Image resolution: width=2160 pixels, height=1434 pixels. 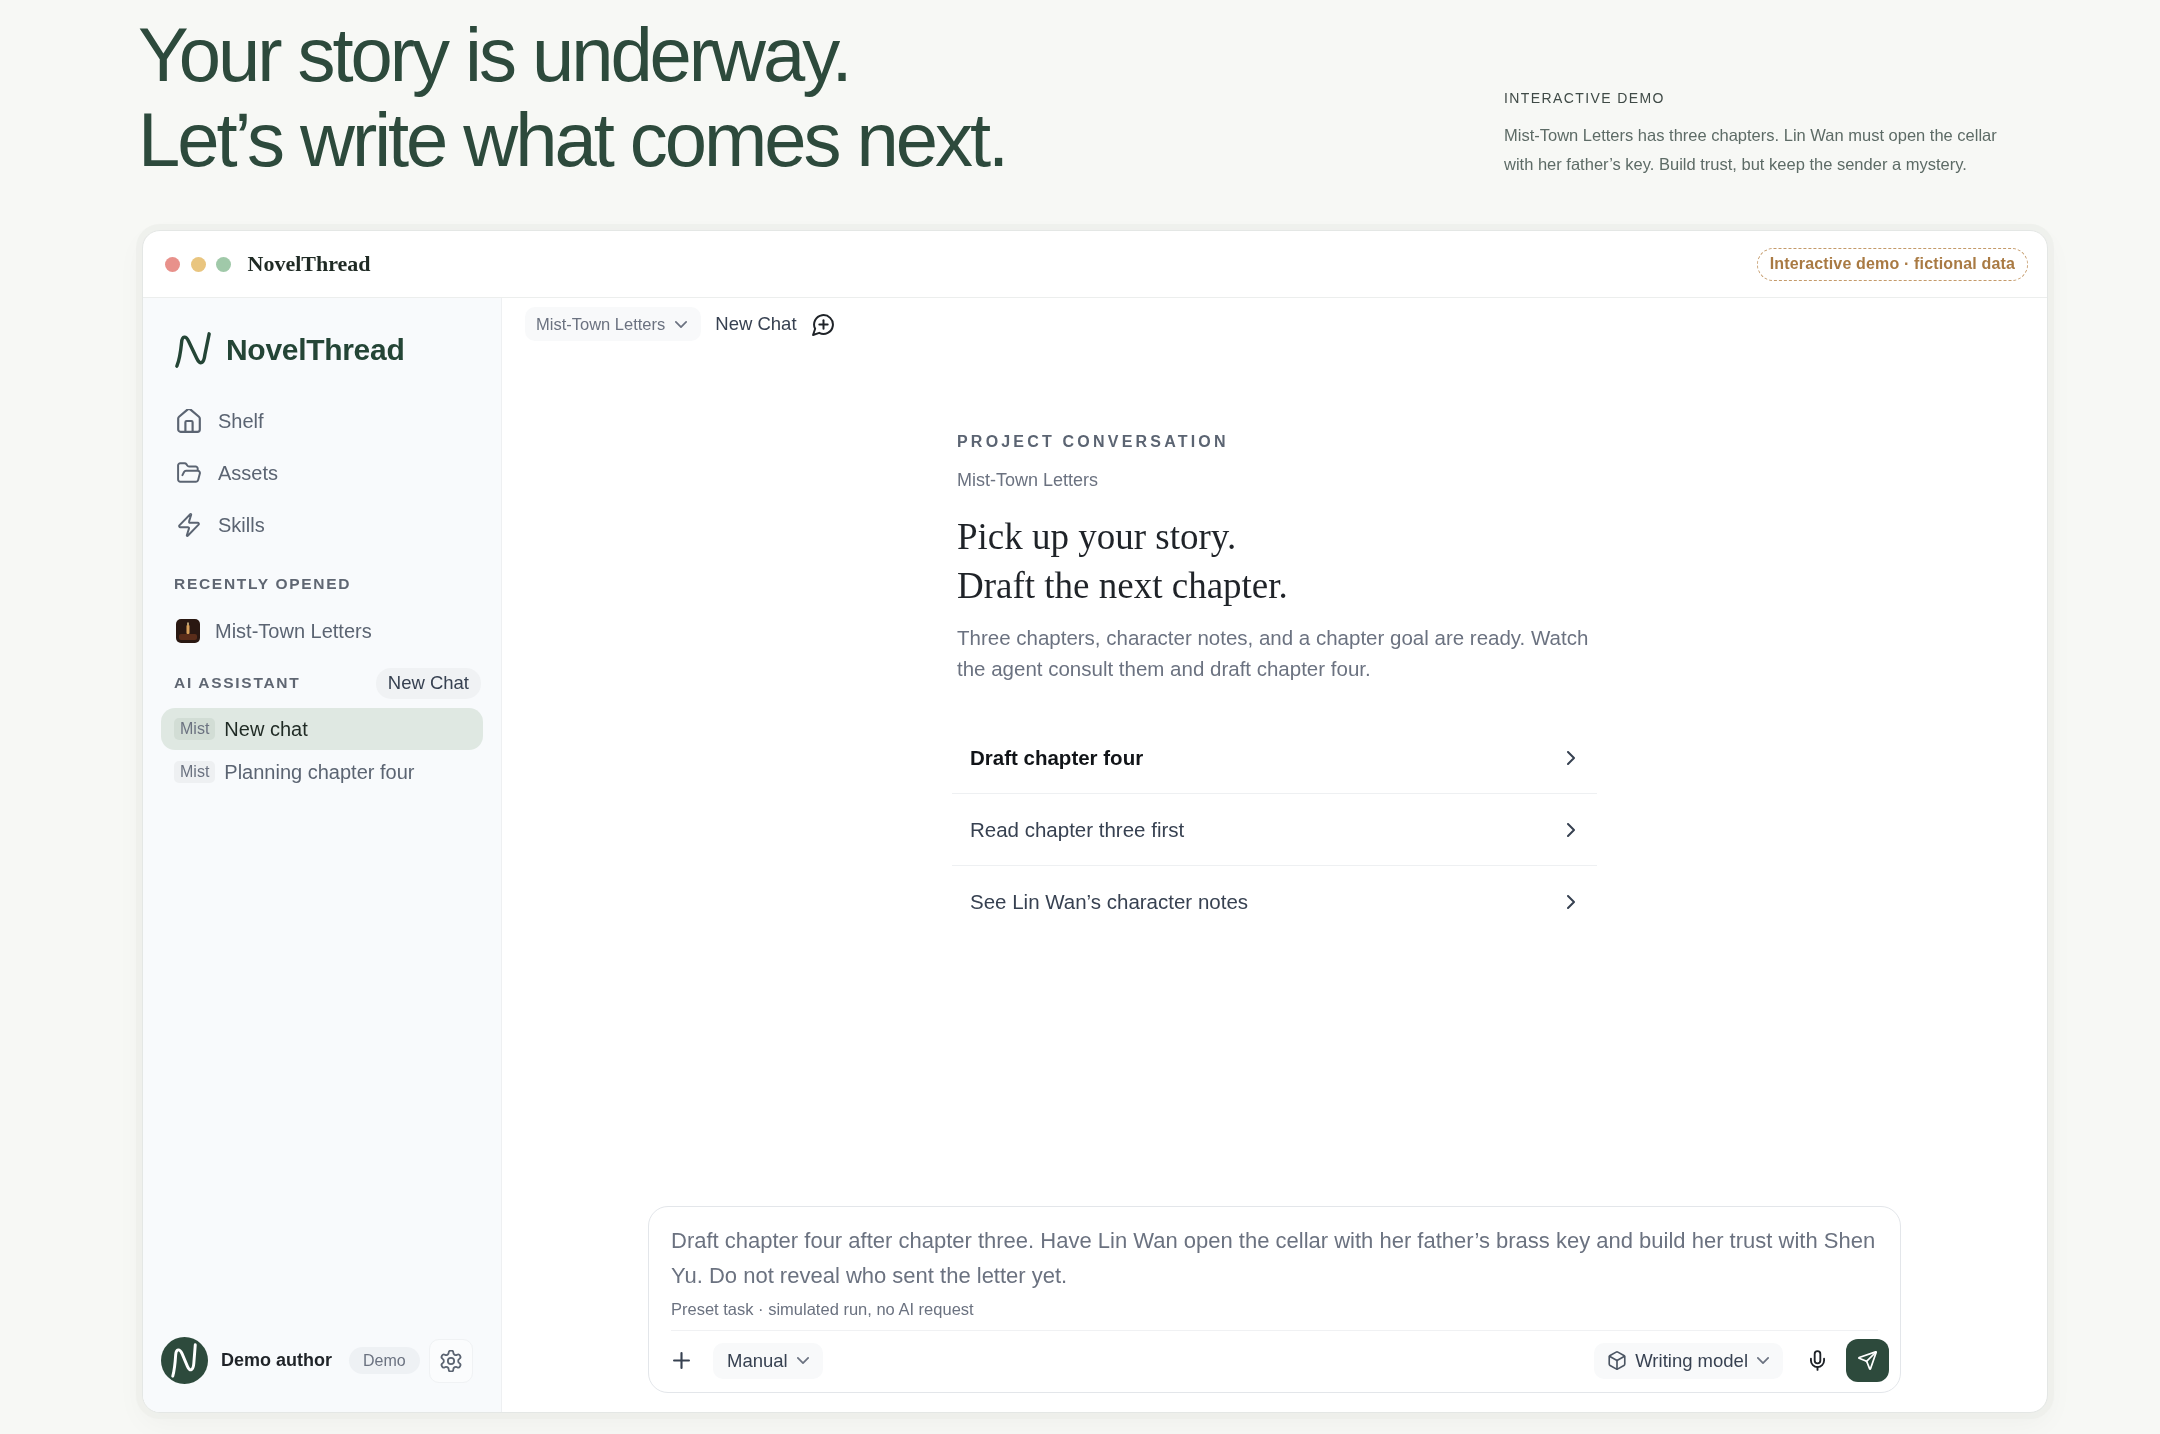 What do you see at coordinates (572, 97) in the screenshot?
I see `hero-title: Your story is underway. Let’s write what comes next.` at bounding box center [572, 97].